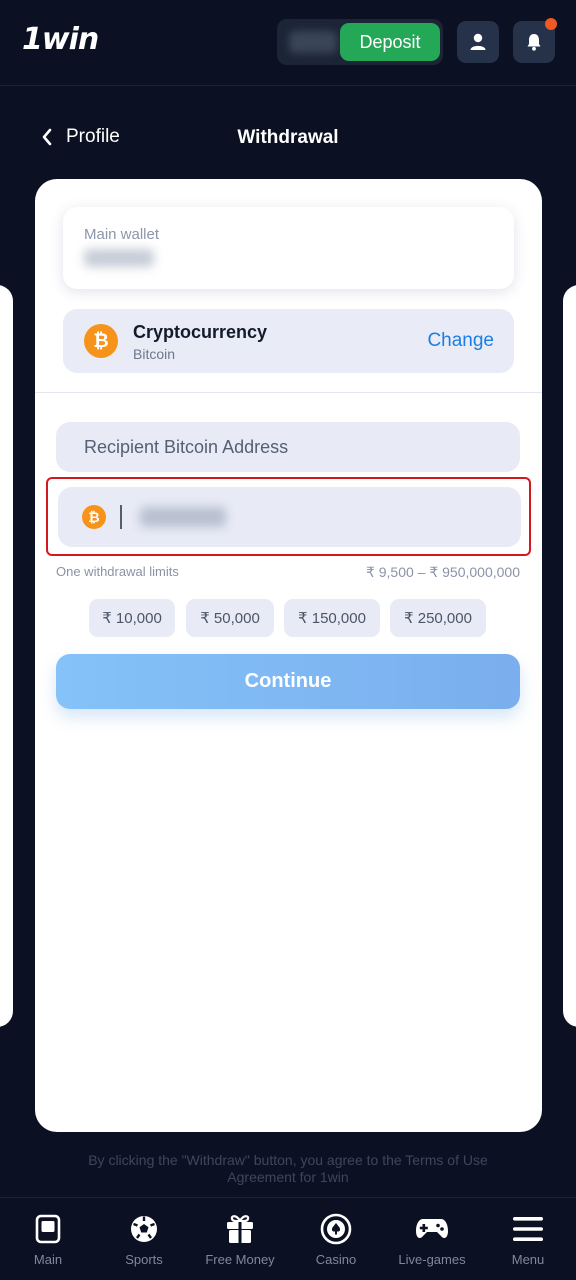 The image size is (576, 1280). What do you see at coordinates (432, 1259) in the screenshot?
I see `nav-label: Live-games` at bounding box center [432, 1259].